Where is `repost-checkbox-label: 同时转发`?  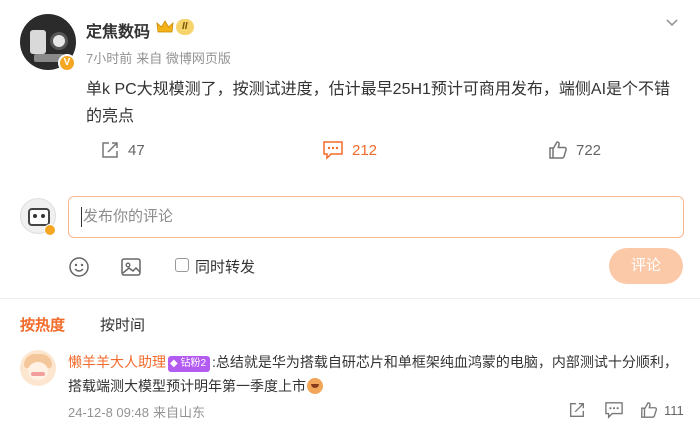 repost-checkbox-label: 同时转发 is located at coordinates (225, 266).